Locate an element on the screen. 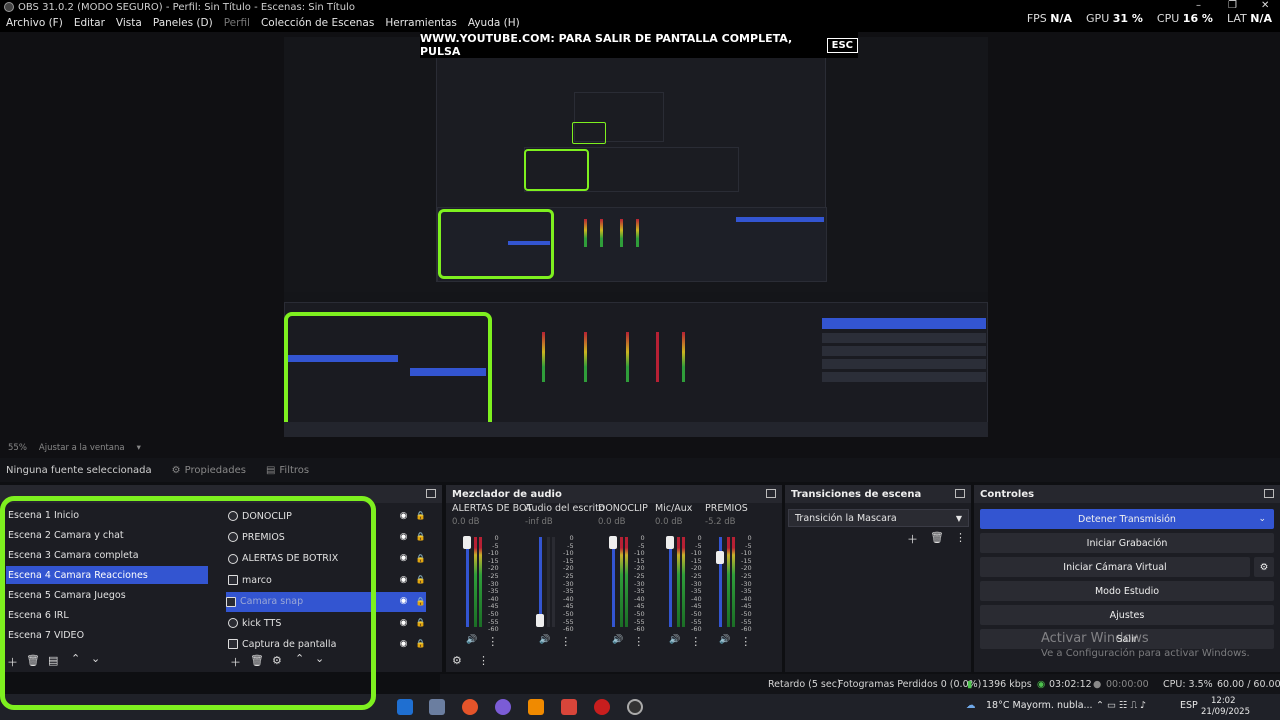 This screenshot has height=720, width=1280. studio-mode-button: Modo Estudio is located at coordinates (1127, 591).